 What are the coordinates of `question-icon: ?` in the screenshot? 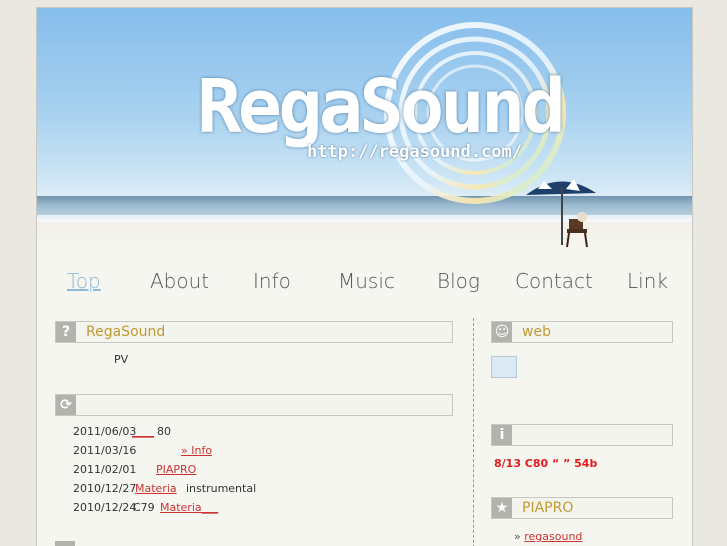 It's located at (66, 332).